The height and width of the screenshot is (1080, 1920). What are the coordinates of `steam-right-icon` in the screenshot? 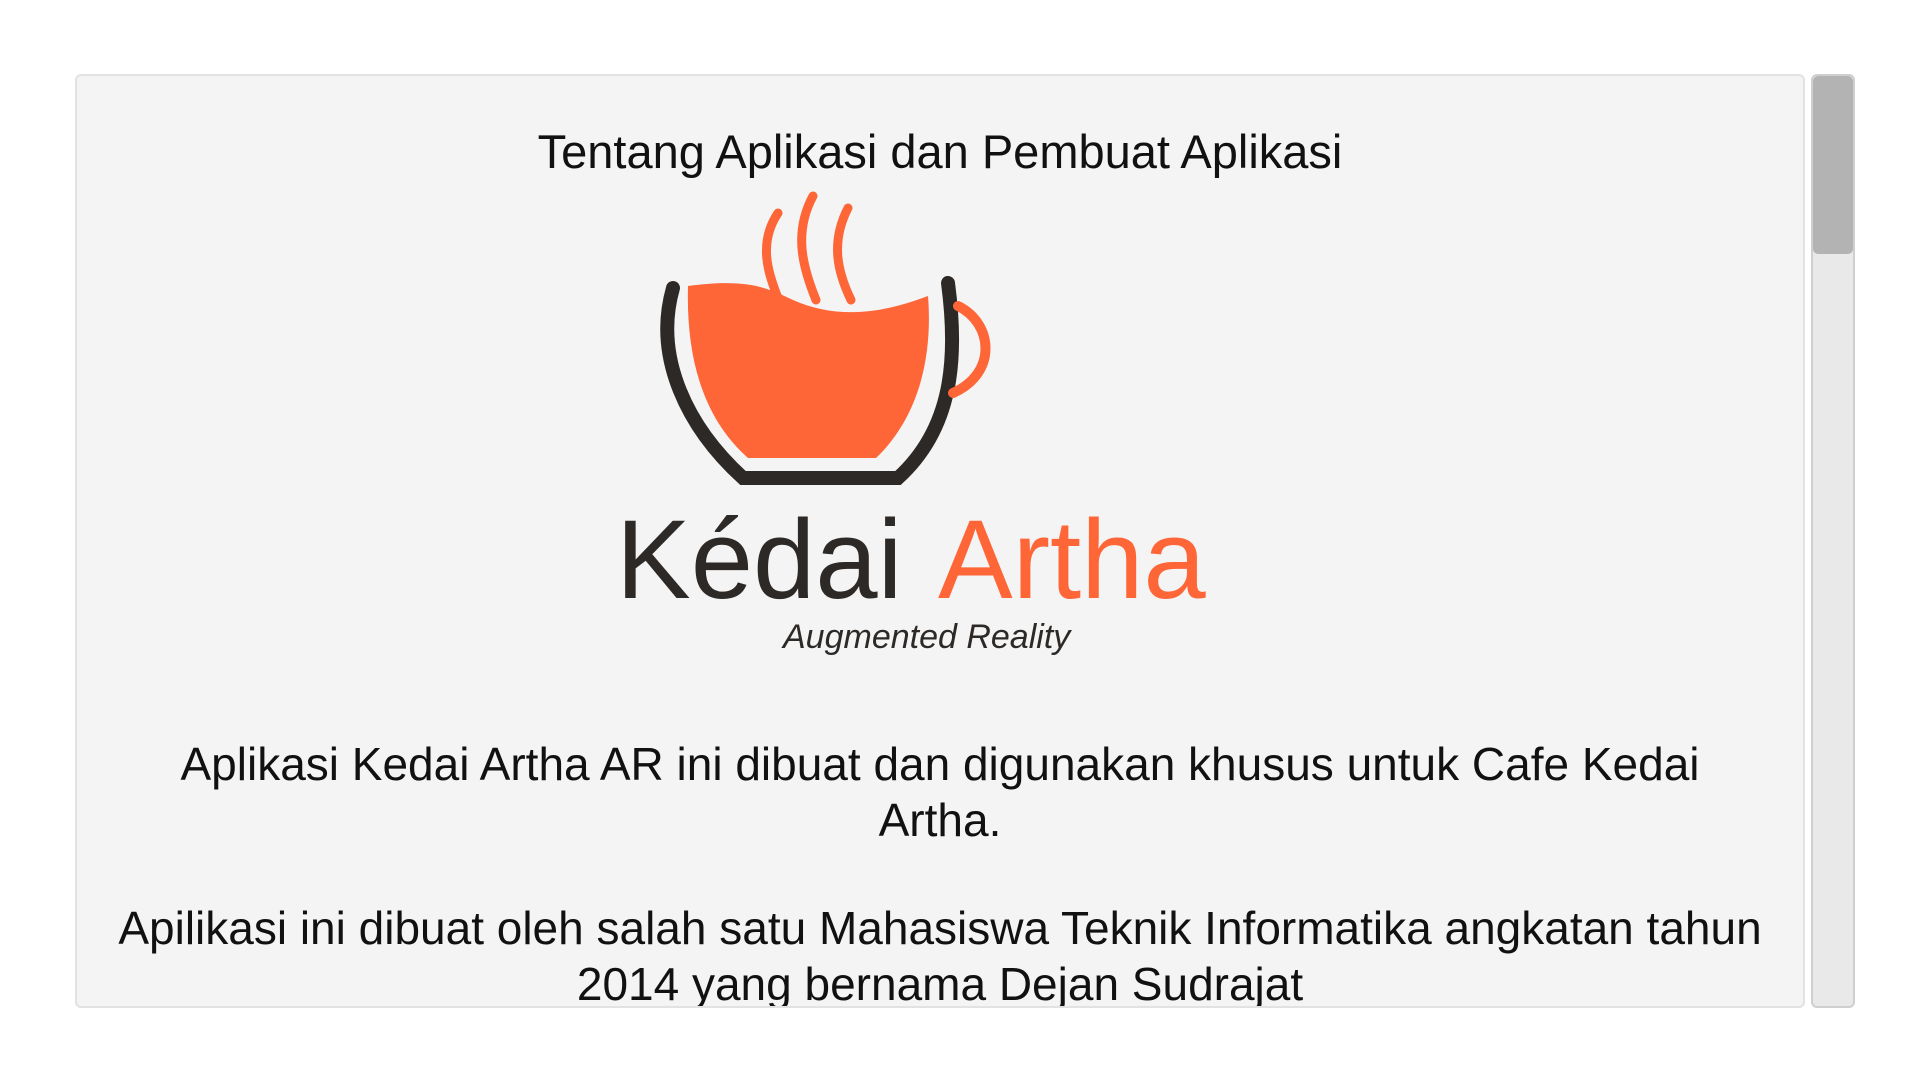 It's located at (844, 254).